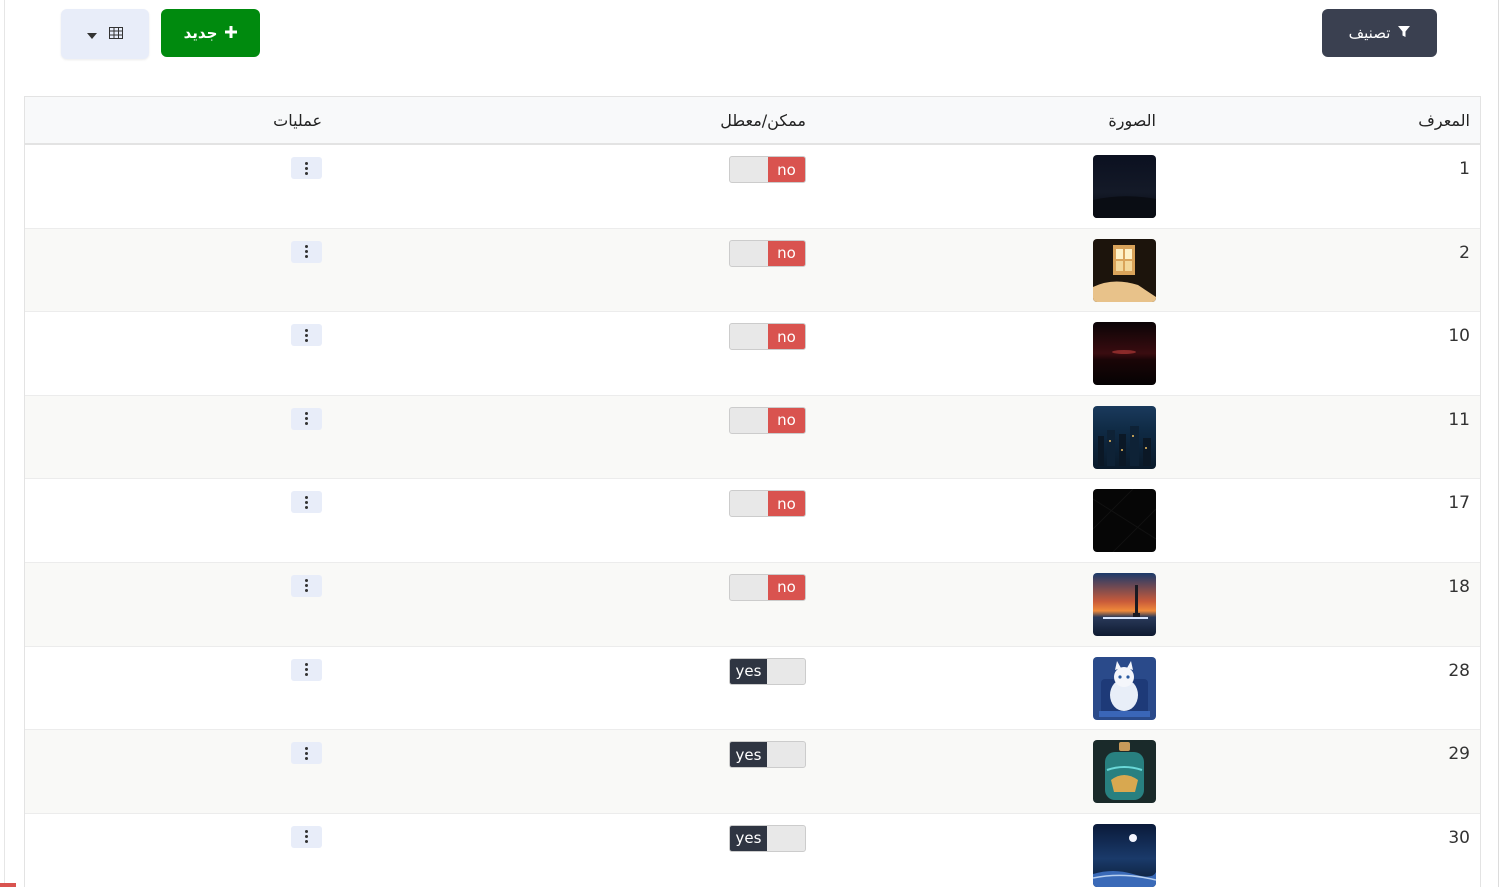  I want to click on table-row: 11 no, so click(752, 437).